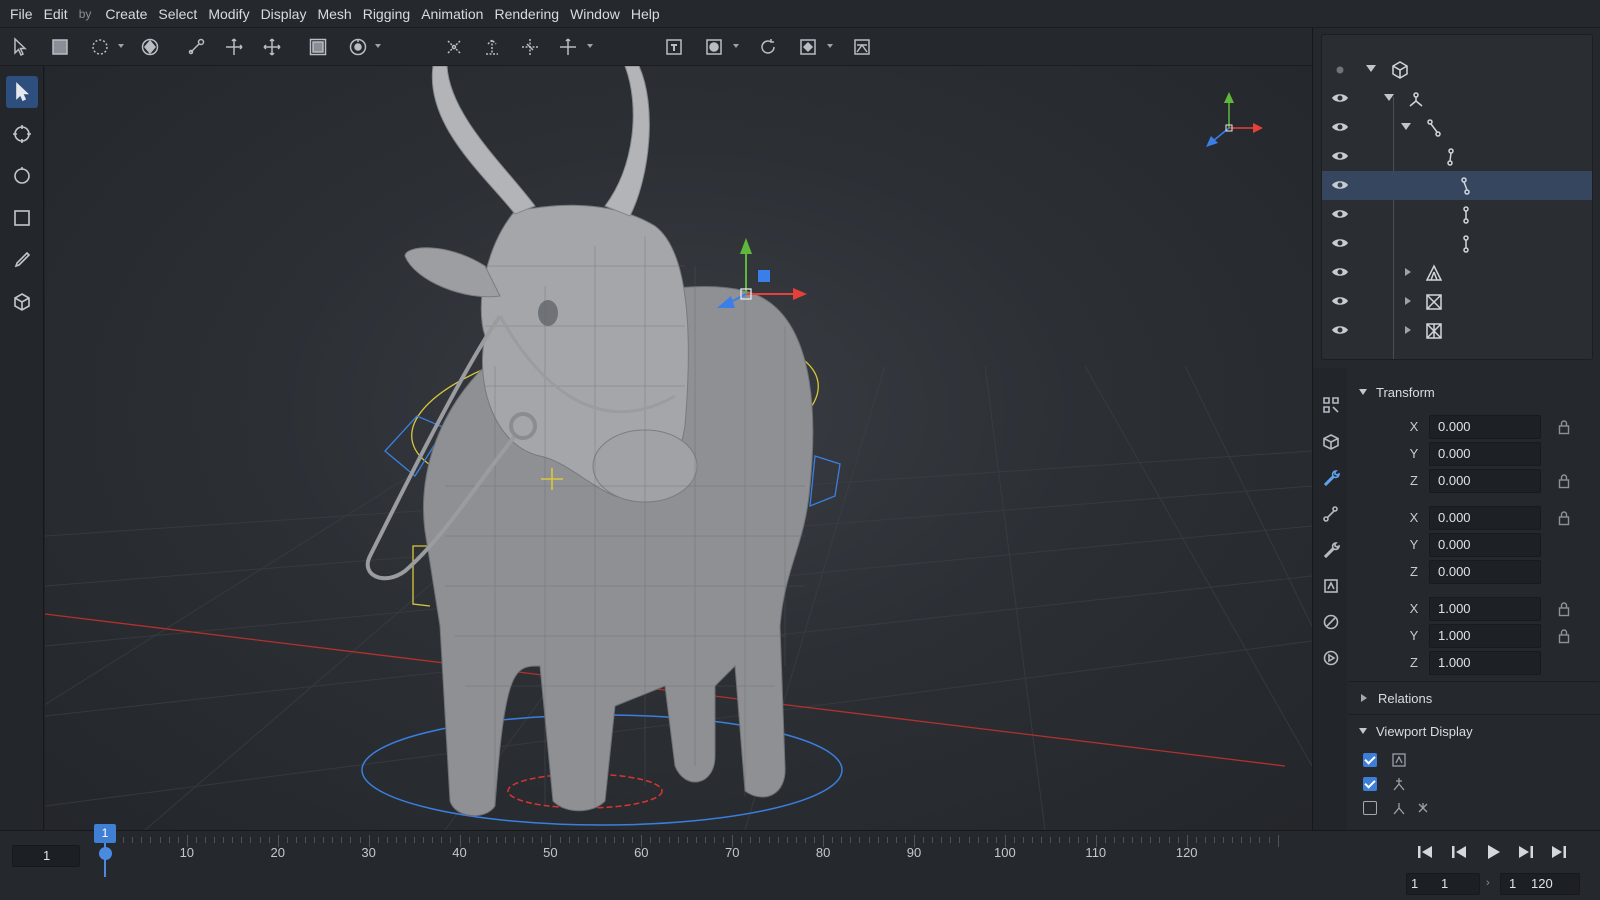  I want to click on scale-z-field: 1.000, so click(1485, 663).